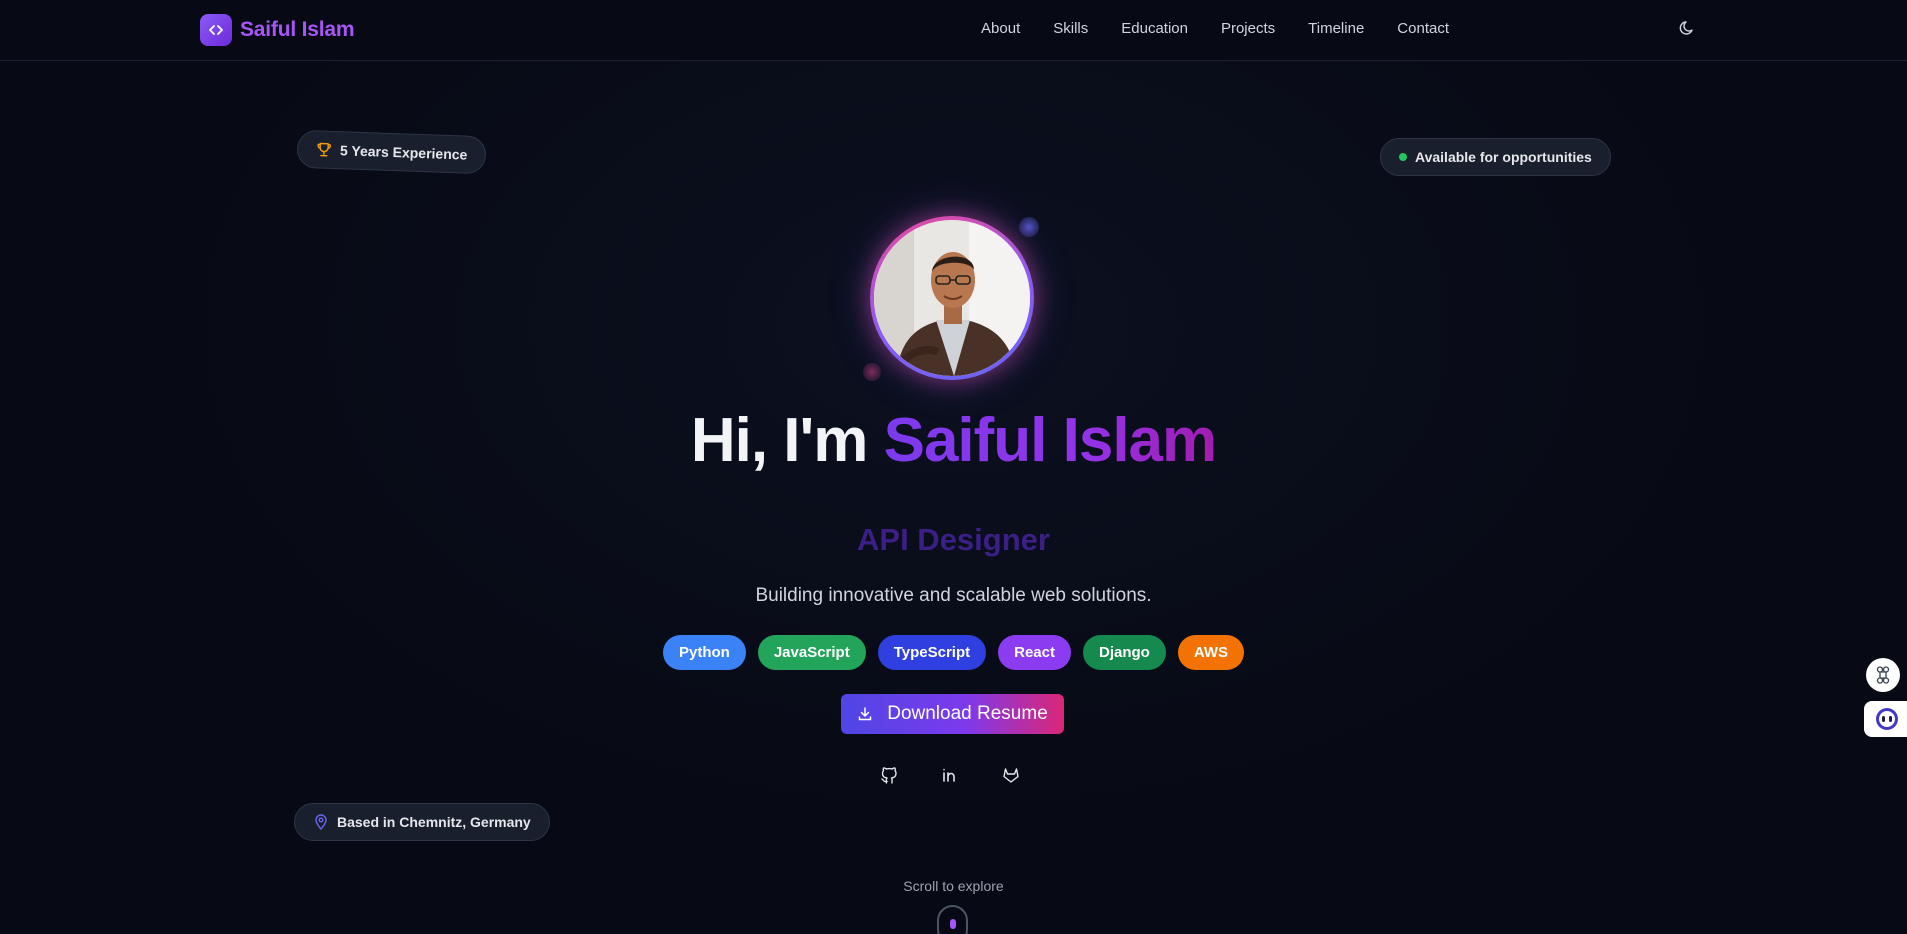  What do you see at coordinates (1336, 28) in the screenshot?
I see `nav-link-timeline: Timeline` at bounding box center [1336, 28].